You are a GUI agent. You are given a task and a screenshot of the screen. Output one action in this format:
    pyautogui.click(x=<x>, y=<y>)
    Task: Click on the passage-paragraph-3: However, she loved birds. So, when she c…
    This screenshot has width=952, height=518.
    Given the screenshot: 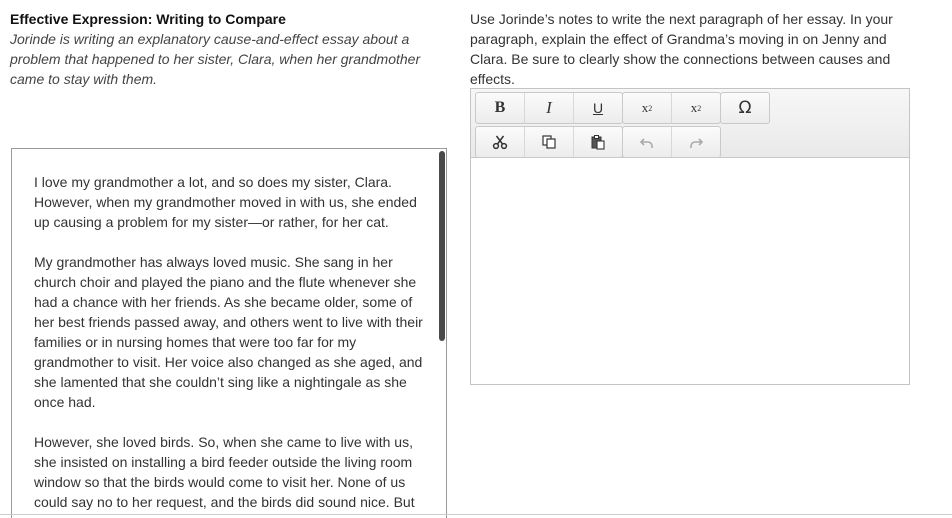 What is the action you would take?
    pyautogui.click(x=224, y=472)
    